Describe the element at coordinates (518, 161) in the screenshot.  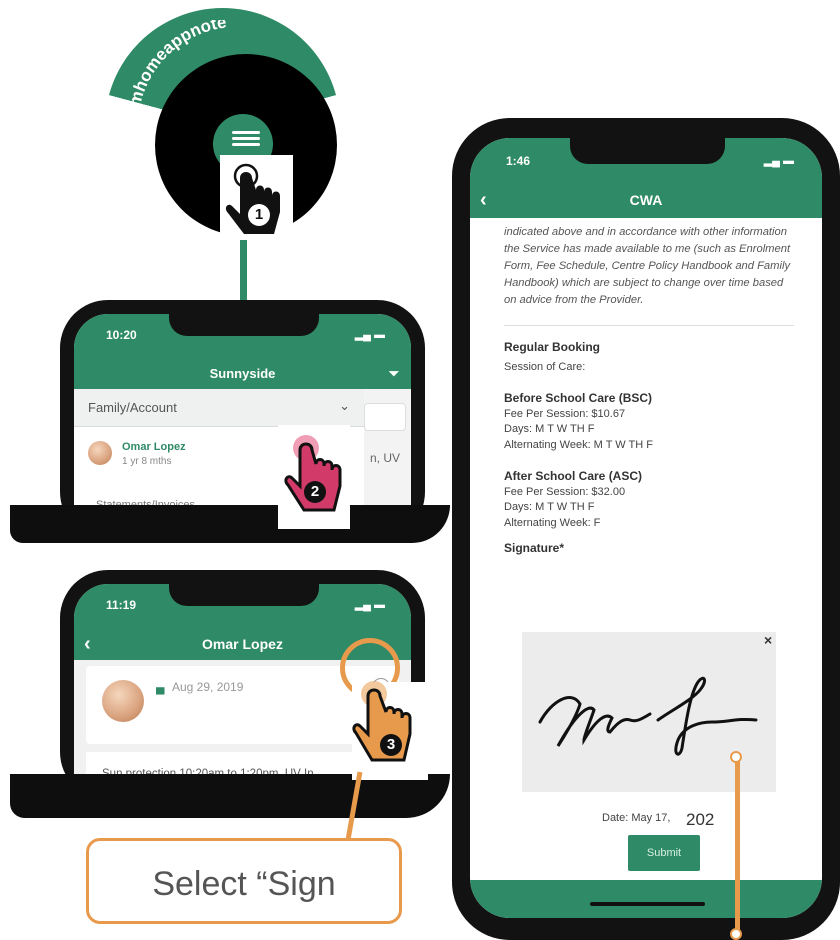
I see `status-time: 1:46` at that location.